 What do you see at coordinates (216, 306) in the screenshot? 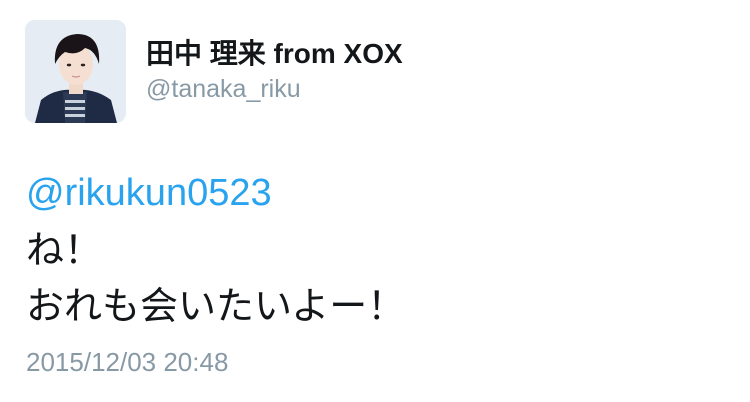
I see `tweet-text-line: おれも会いたいよー！` at bounding box center [216, 306].